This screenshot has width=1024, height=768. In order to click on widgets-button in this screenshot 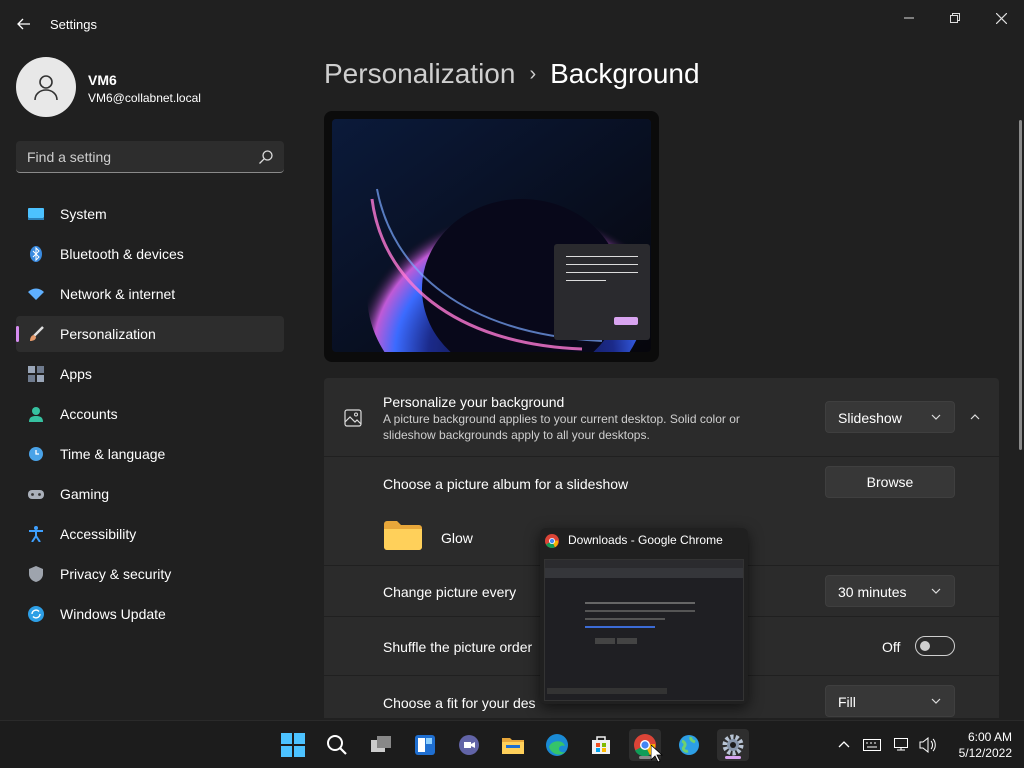, I will do `click(425, 745)`.